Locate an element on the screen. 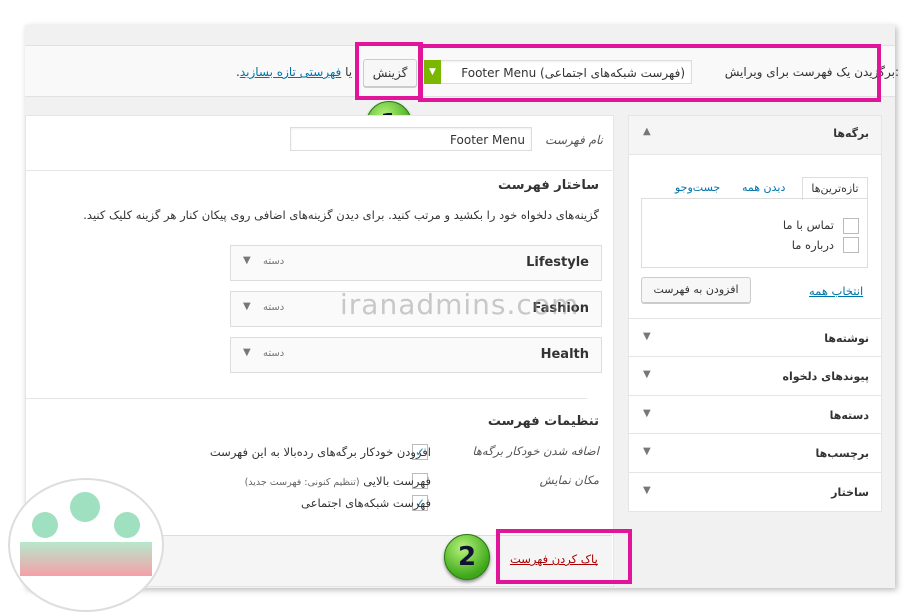 This screenshot has width=921, height=613. create-new-menu-link: فهرستی تازه بسازید is located at coordinates (290, 72).